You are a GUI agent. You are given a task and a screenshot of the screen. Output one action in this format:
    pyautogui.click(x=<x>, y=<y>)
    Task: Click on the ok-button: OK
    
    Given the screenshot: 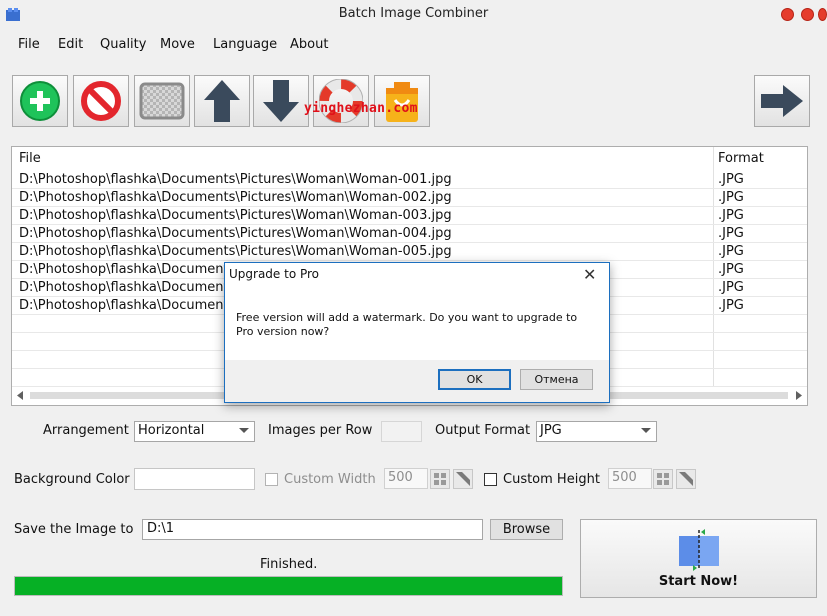 What is the action you would take?
    pyautogui.click(x=474, y=379)
    